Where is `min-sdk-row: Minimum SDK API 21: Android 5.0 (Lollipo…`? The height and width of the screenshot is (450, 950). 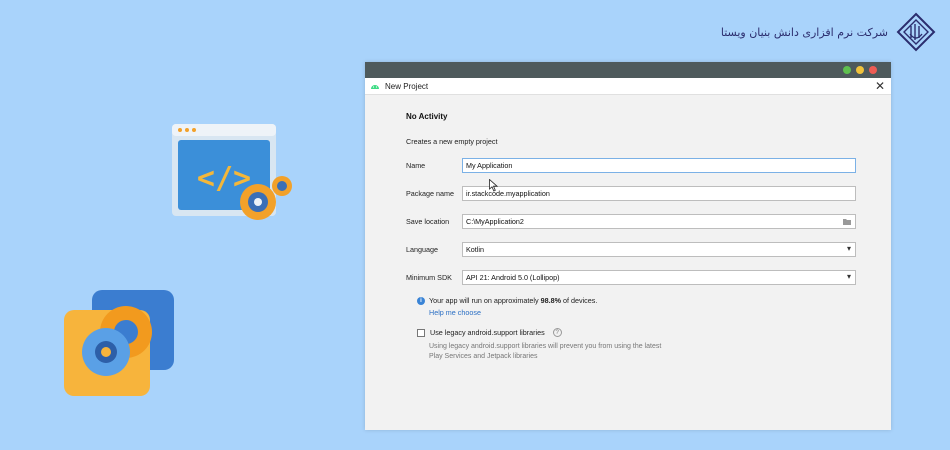
min-sdk-row: Minimum SDK API 21: Android 5.0 (Lollipo… is located at coordinates (631, 277).